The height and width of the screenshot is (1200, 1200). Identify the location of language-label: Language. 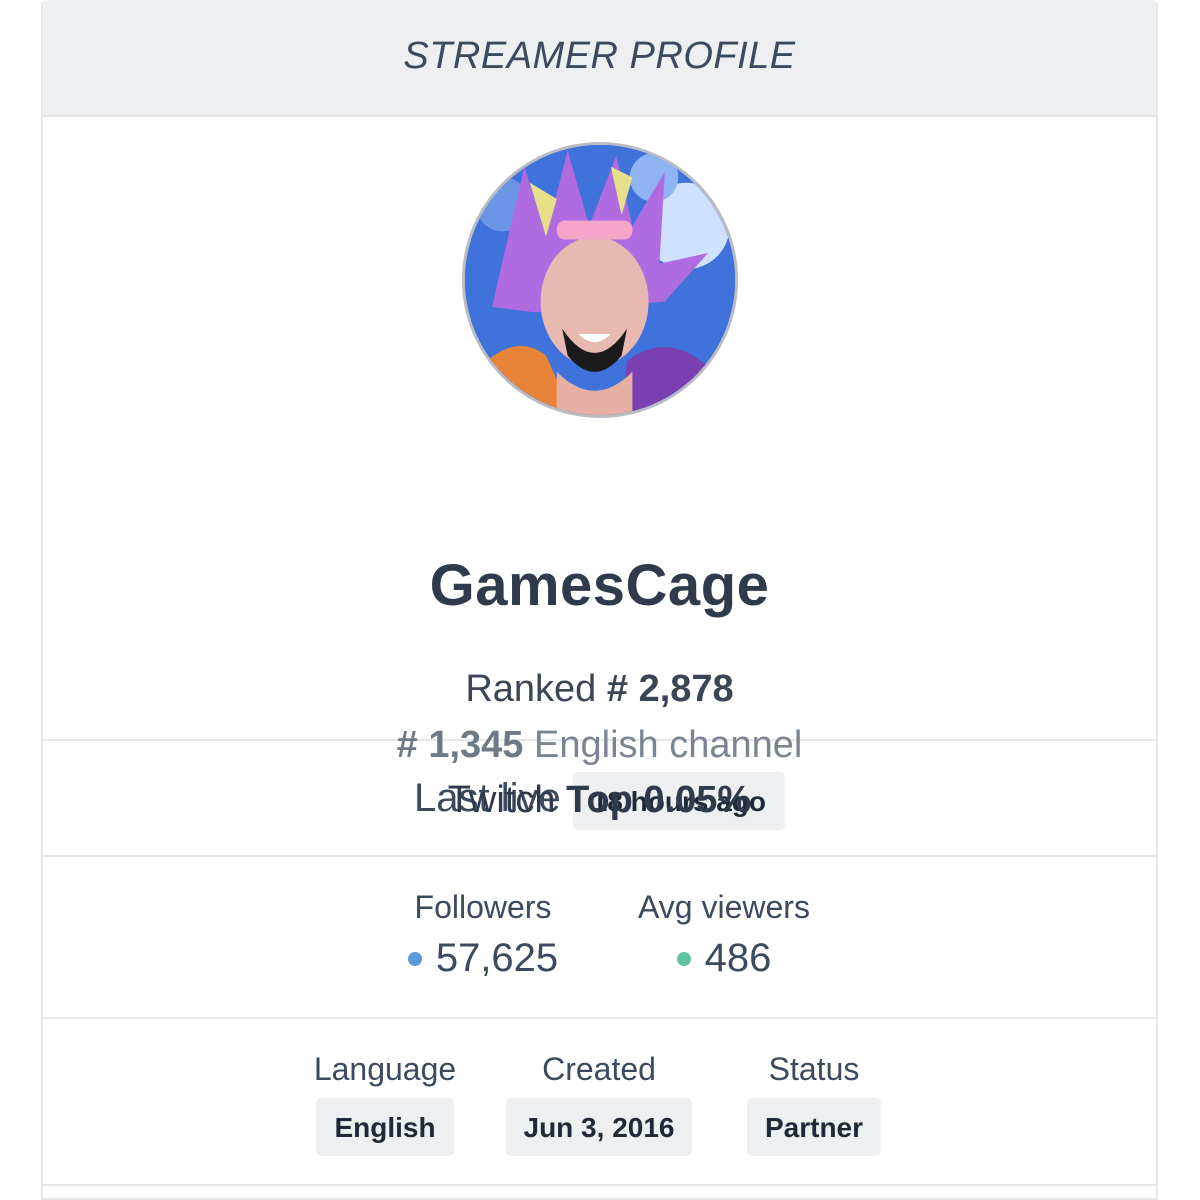
(385, 1069).